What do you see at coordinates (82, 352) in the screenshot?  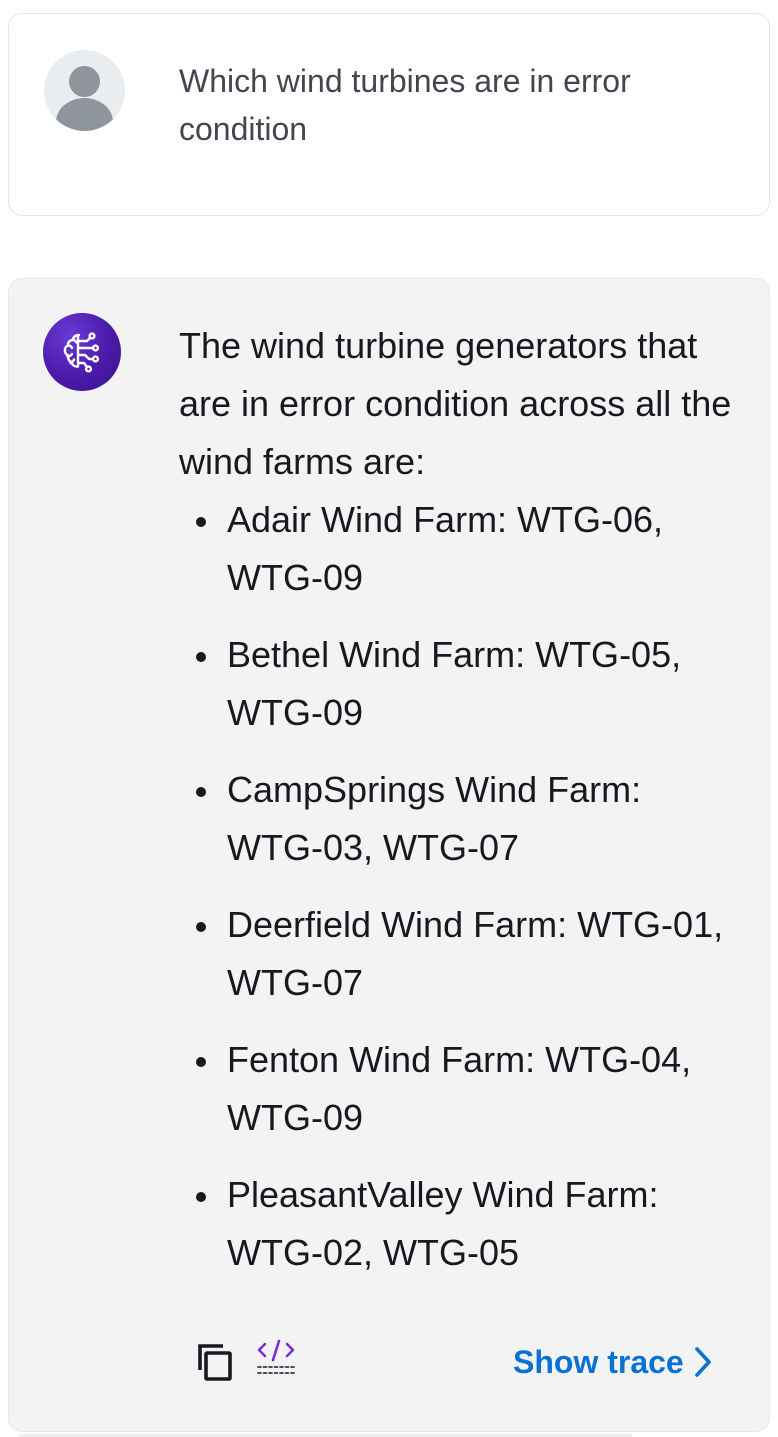 I see `ai-brain-icon` at bounding box center [82, 352].